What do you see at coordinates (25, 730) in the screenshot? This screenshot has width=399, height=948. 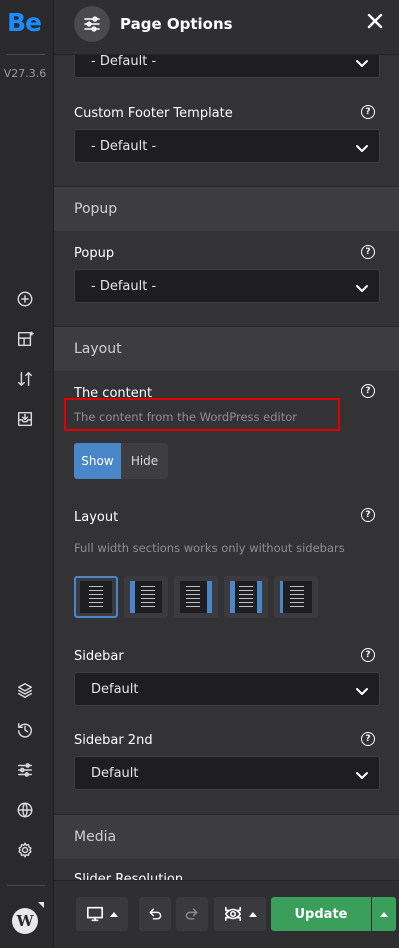 I see `history-icon` at bounding box center [25, 730].